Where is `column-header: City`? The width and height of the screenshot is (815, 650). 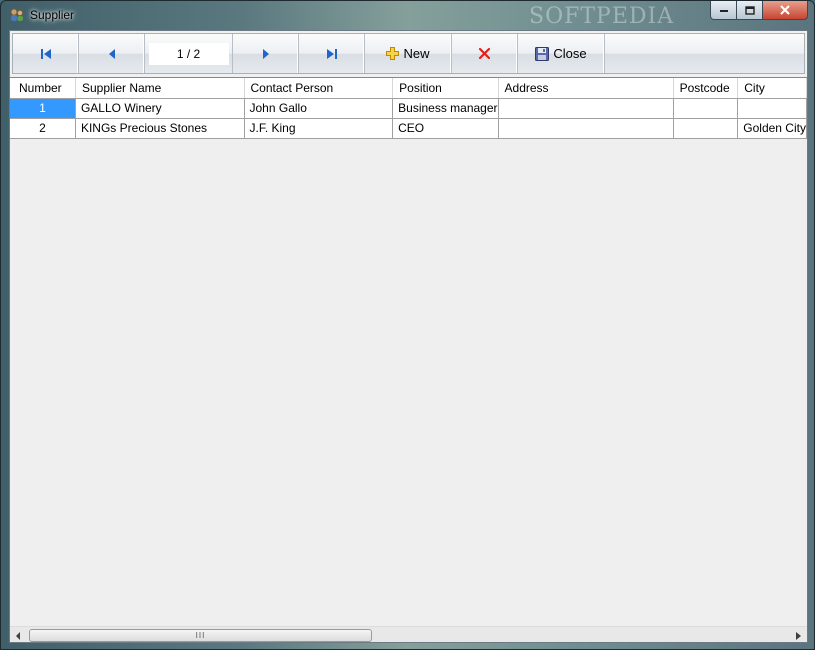
column-header: City is located at coordinates (772, 88).